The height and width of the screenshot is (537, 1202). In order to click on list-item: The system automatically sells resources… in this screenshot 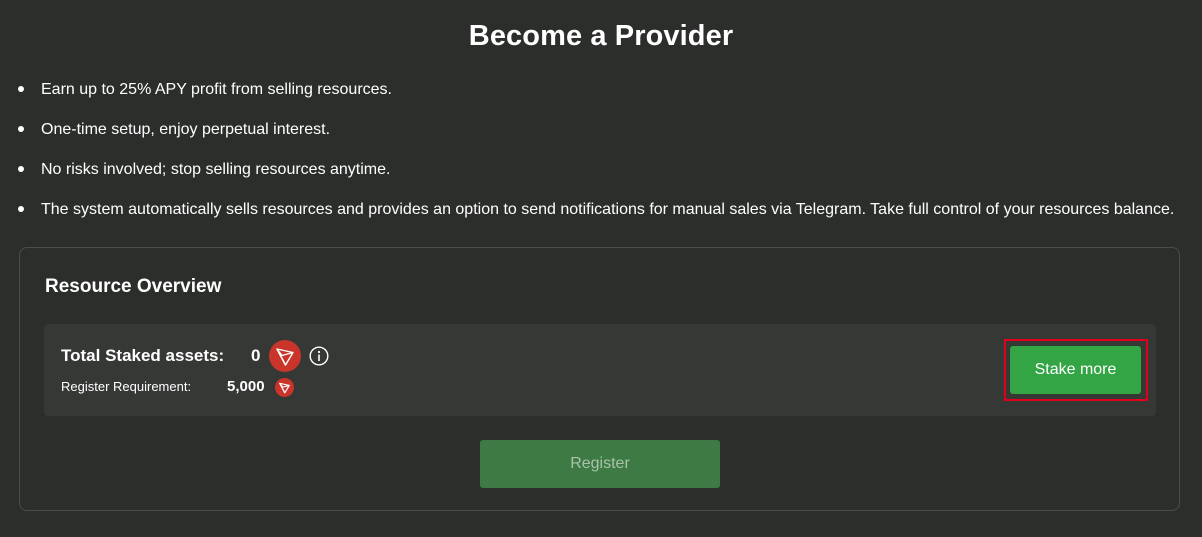, I will do `click(596, 210)`.